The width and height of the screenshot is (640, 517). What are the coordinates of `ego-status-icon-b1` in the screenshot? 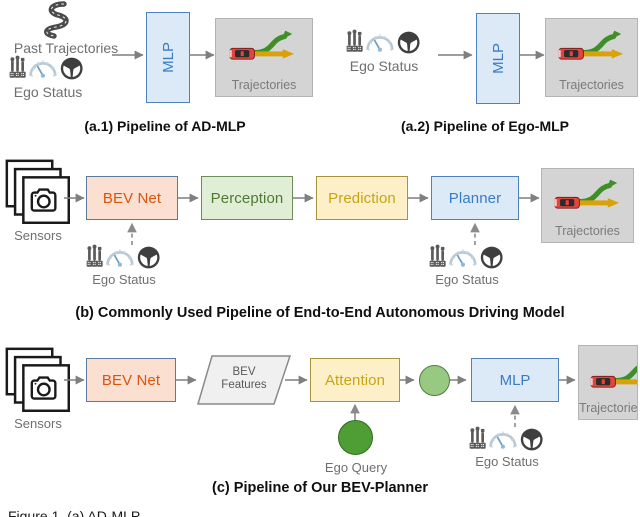 It's located at (123, 256).